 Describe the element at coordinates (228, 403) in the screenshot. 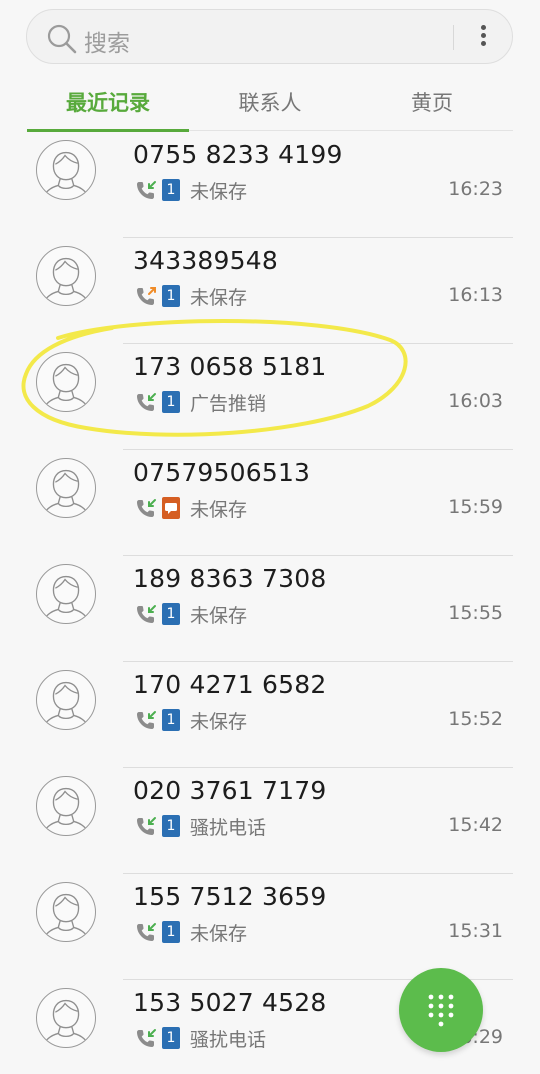

I see `call-status-label: 广告推销` at that location.